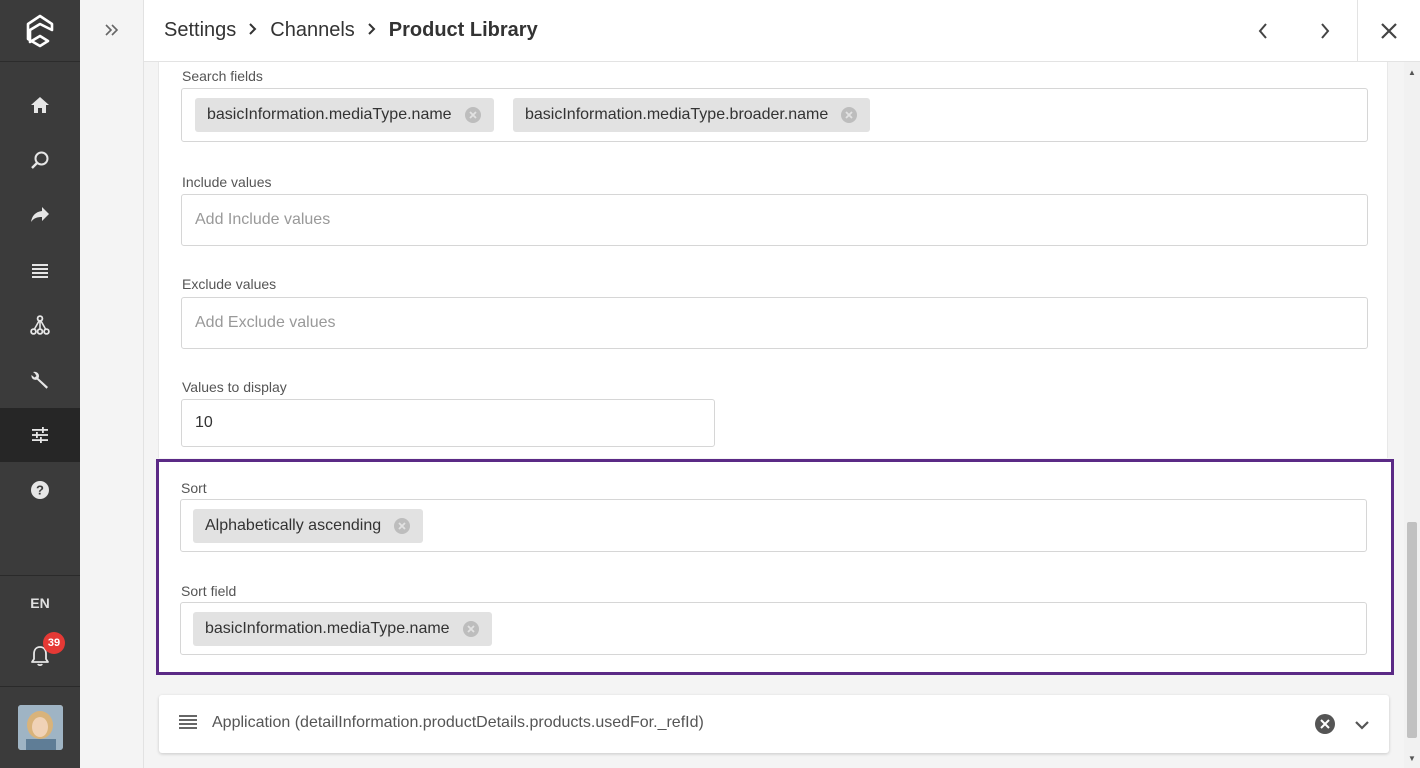 Image resolution: width=1420 pixels, height=768 pixels. I want to click on search-field-chip: basicInformation.mediaType.name, so click(344, 115).